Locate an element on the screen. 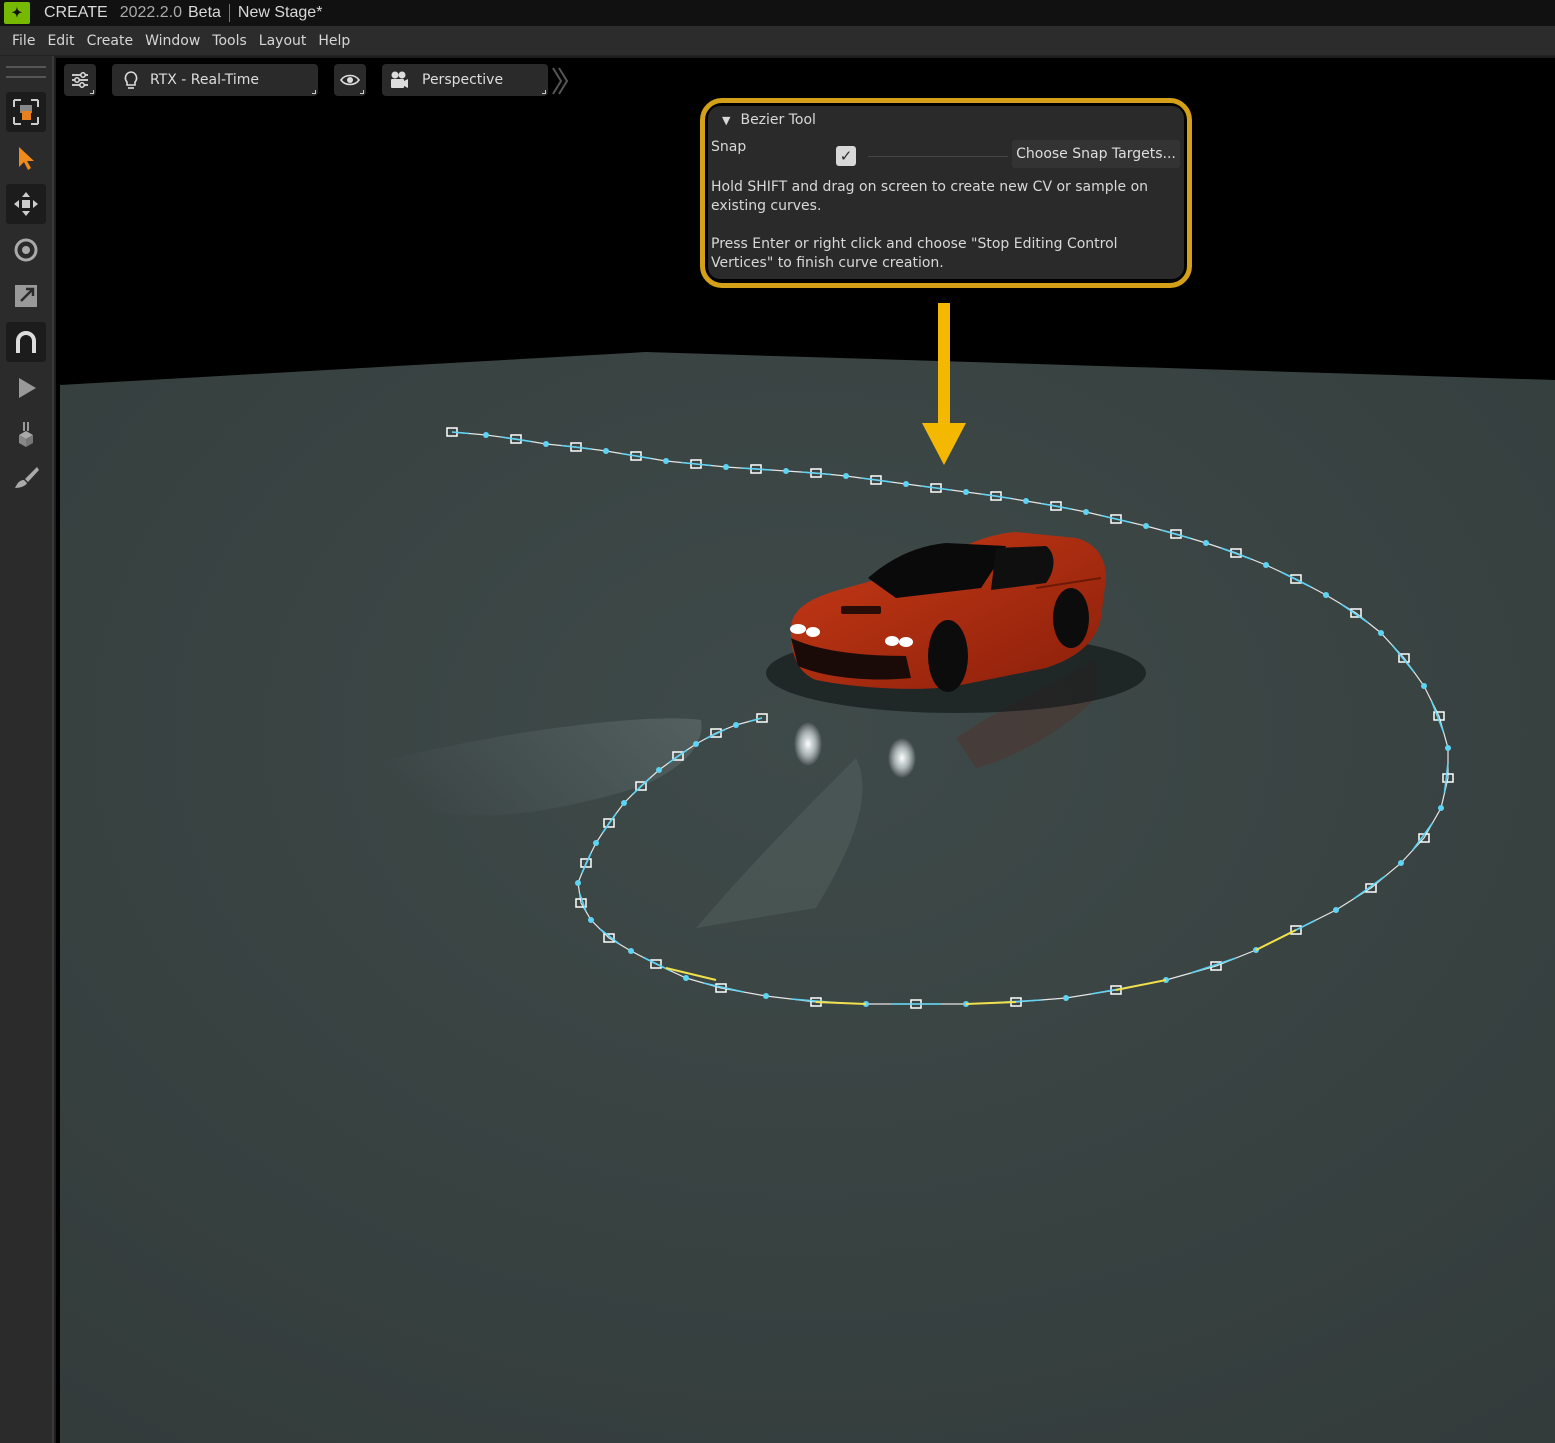 The width and height of the screenshot is (1555, 1443). rotate-button is located at coordinates (26, 250).